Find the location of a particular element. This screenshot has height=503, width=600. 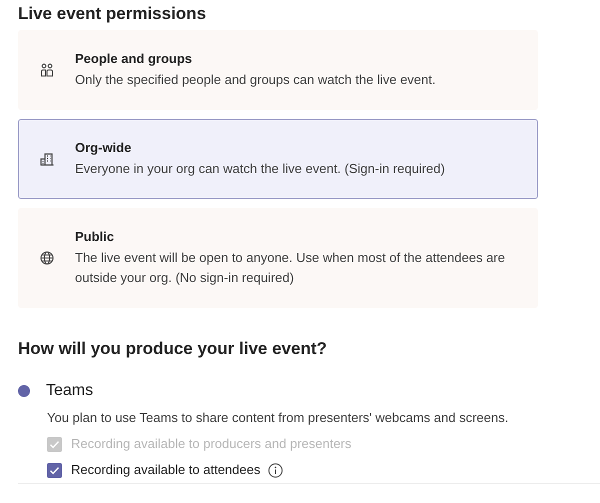

globe-icon is located at coordinates (47, 258).